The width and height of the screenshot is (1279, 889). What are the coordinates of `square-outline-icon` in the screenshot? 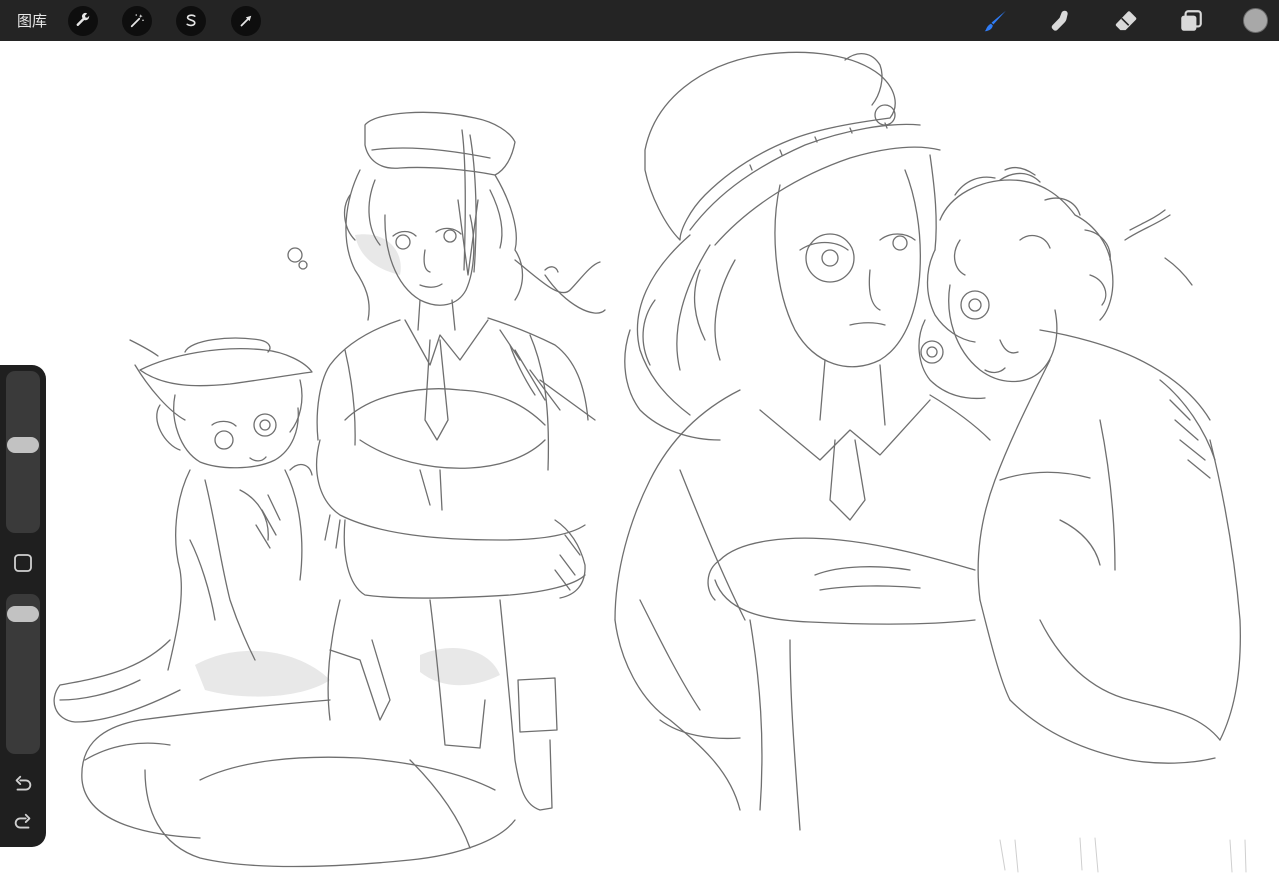 It's located at (23, 563).